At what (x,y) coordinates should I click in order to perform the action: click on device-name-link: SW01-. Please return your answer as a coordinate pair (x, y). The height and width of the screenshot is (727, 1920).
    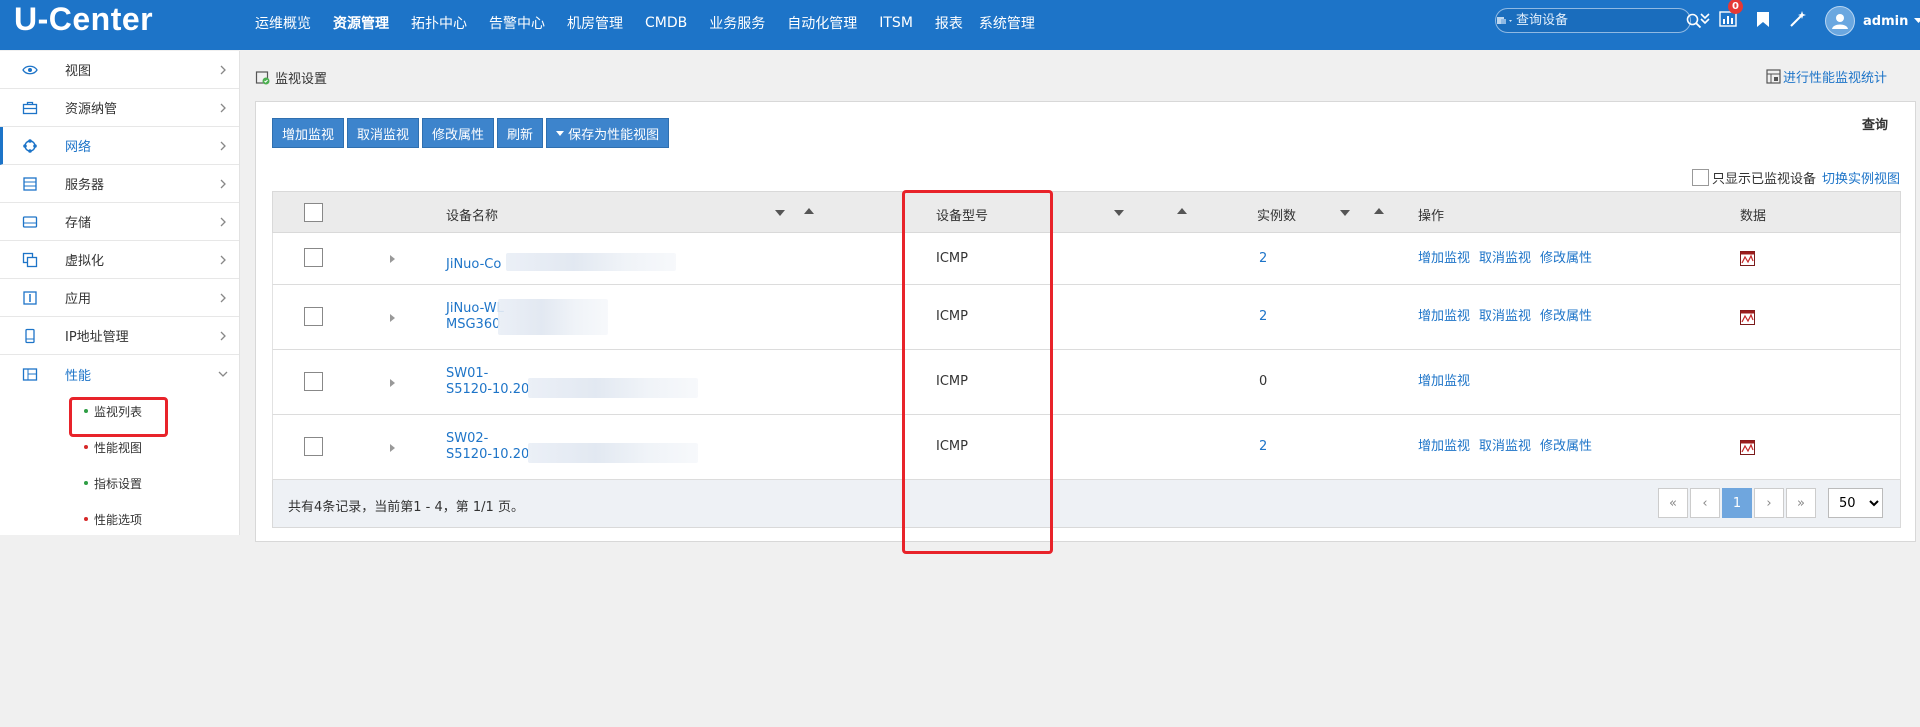
    Looking at the image, I should click on (467, 374).